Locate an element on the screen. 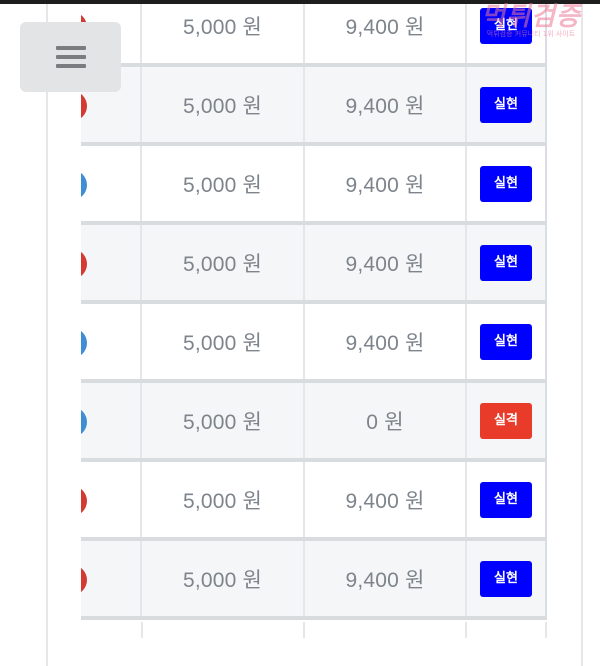 This screenshot has height=666, width=600. menu-button is located at coordinates (70, 57).